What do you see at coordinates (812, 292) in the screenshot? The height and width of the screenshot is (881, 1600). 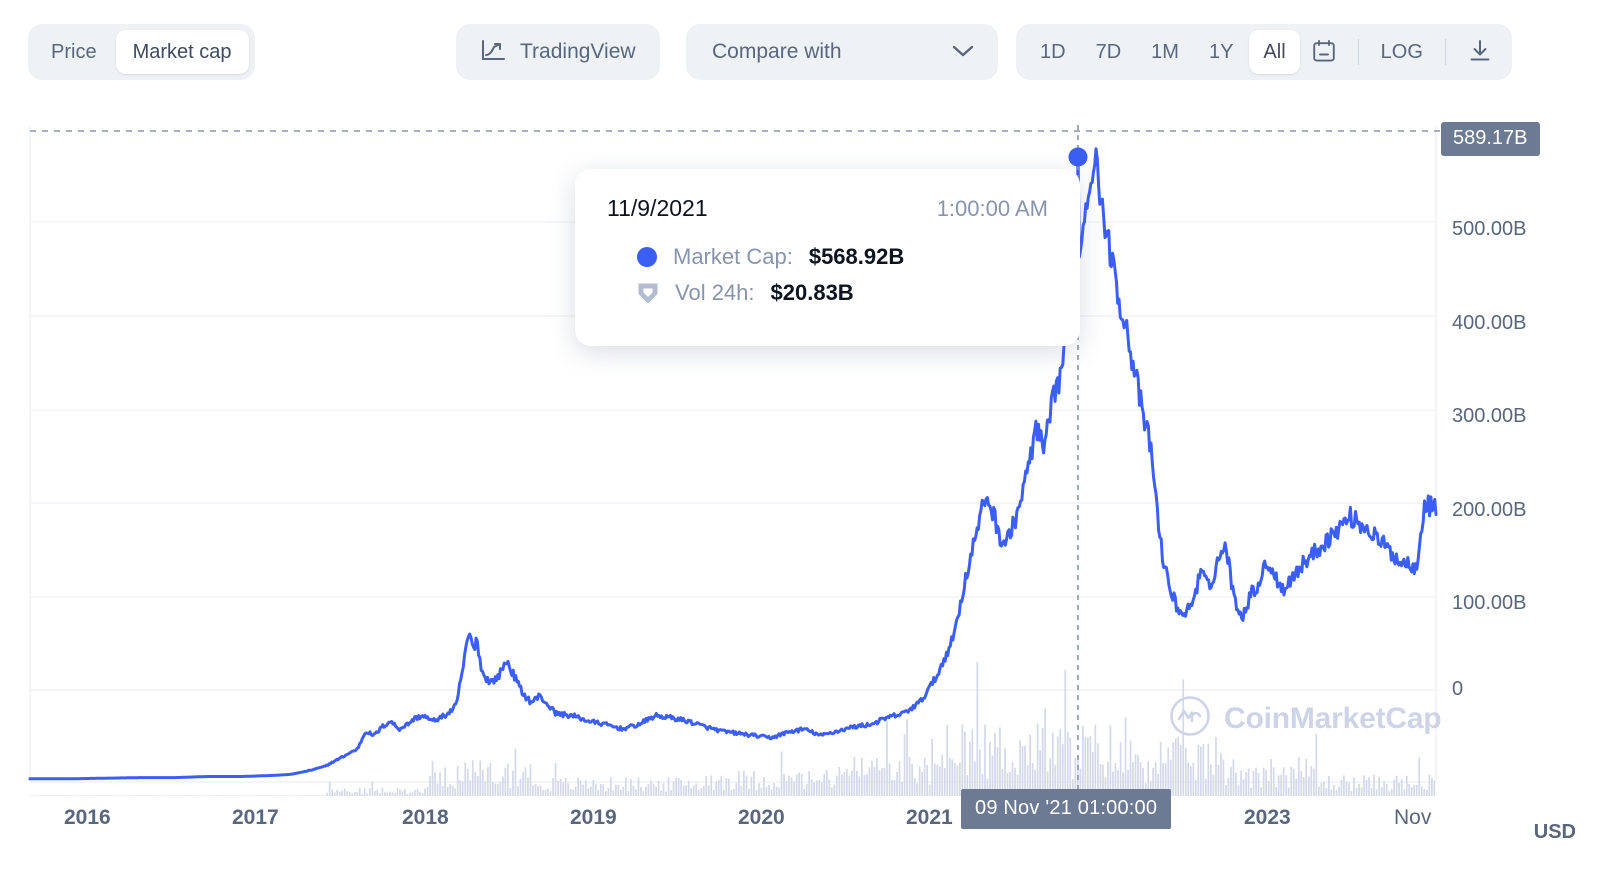 I see `tooltip-volume-value: $20.83B` at bounding box center [812, 292].